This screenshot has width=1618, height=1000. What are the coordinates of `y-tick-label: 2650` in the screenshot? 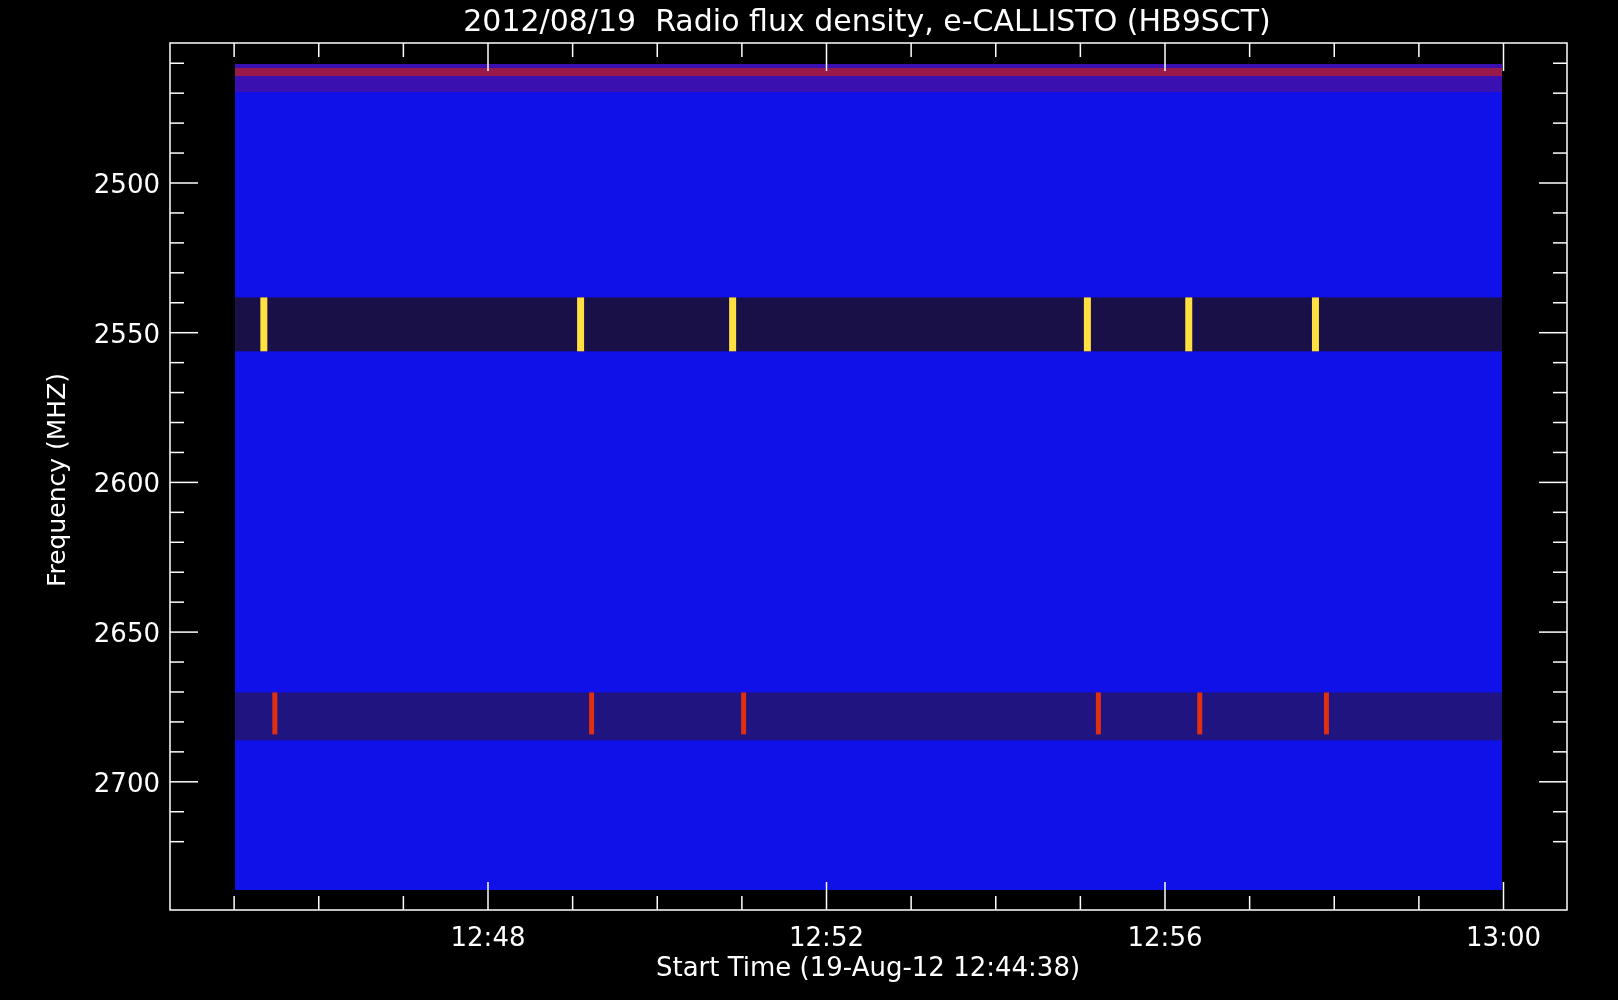 It's located at (126, 633).